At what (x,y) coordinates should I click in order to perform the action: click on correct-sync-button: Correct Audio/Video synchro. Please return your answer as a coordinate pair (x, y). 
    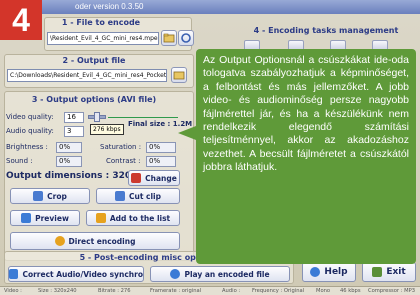
    Looking at the image, I should click on (76, 274).